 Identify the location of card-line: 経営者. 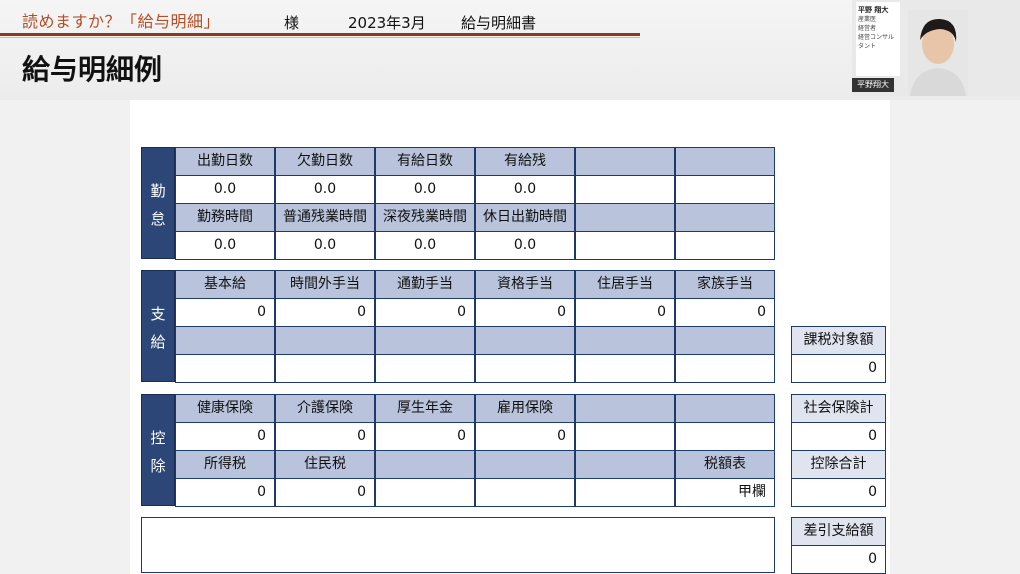
(867, 28).